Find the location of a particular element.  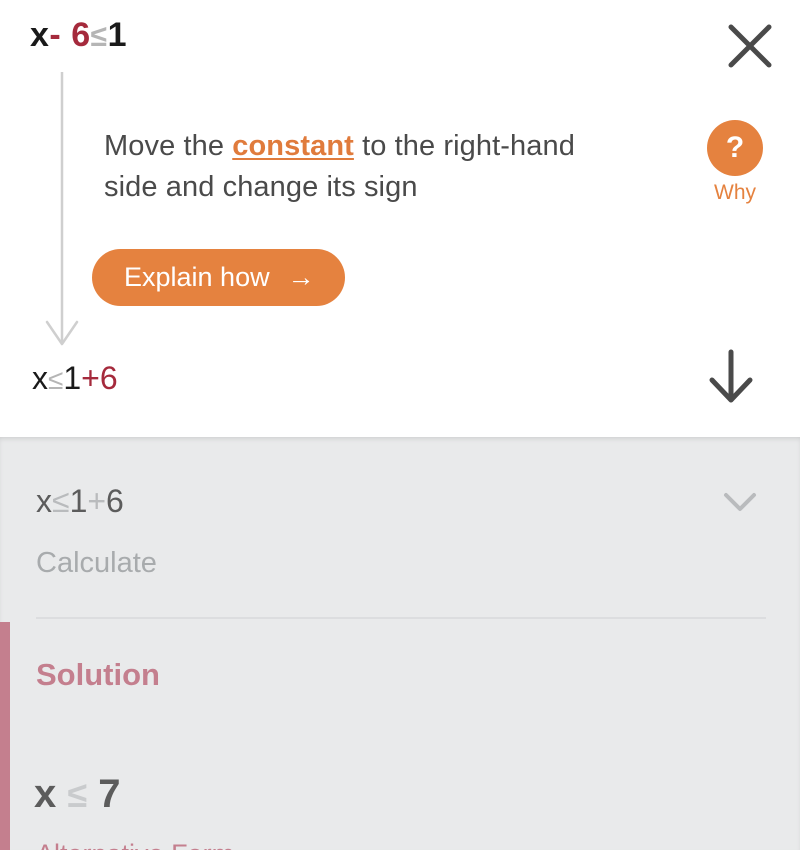

explain-how-button: Explain how → is located at coordinates (218, 277).